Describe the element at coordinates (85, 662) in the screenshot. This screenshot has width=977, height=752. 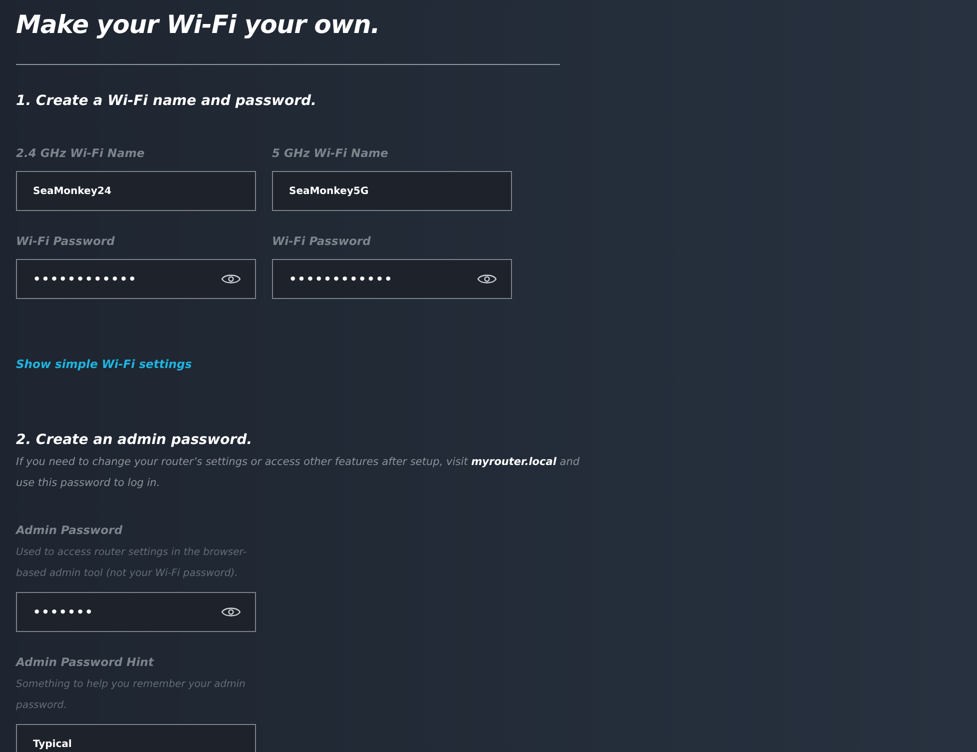
I see `field-label: Admin Password Hint` at that location.